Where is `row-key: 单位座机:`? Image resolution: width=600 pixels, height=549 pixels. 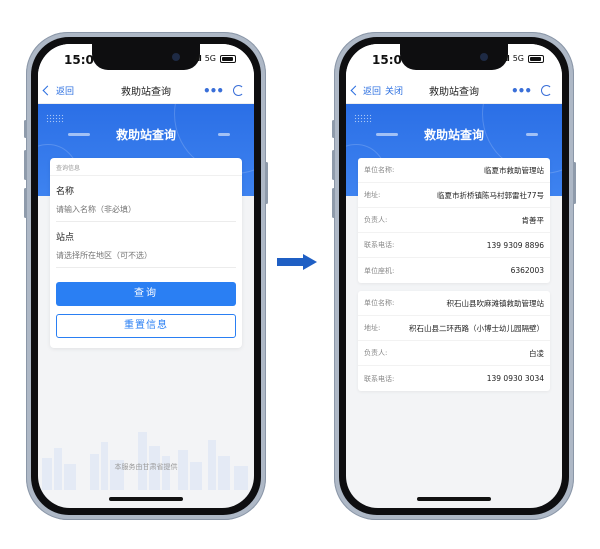 row-key: 单位座机: is located at coordinates (379, 270).